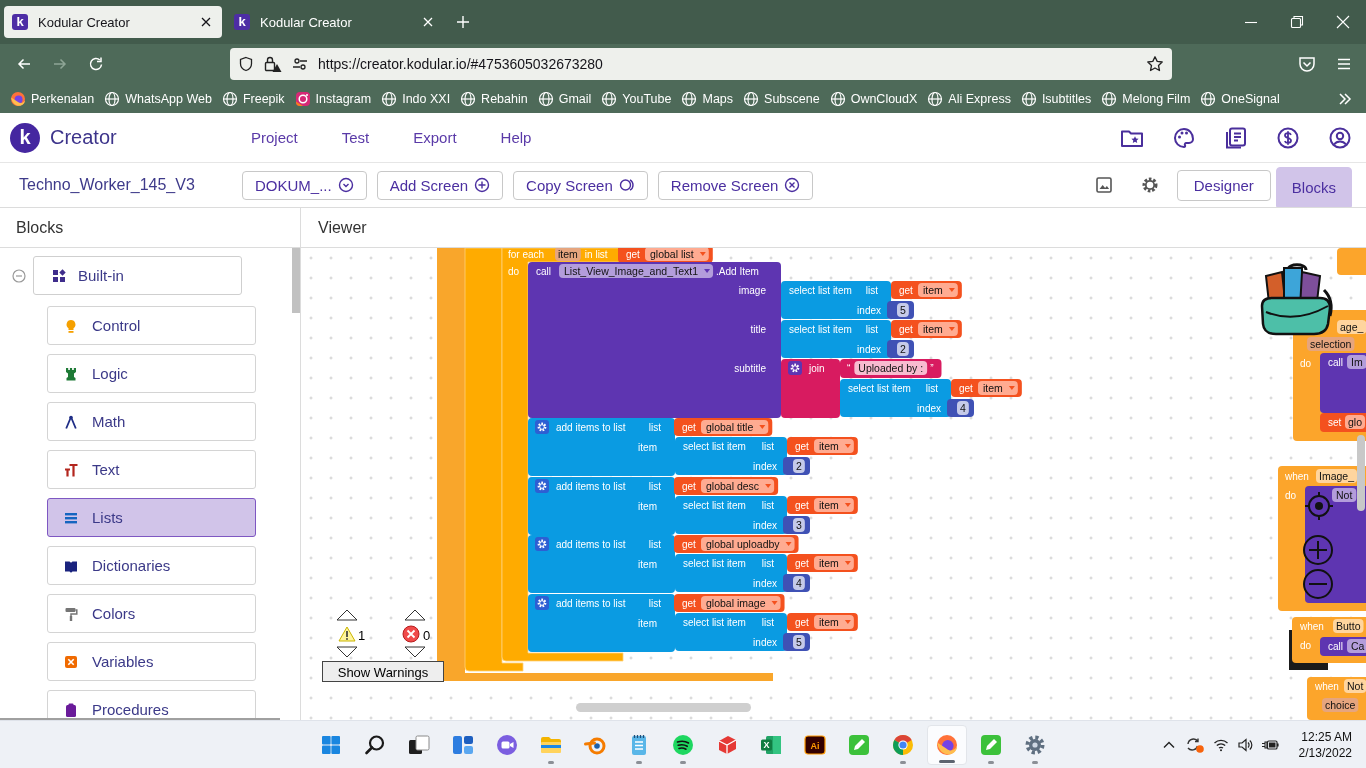 The image size is (1366, 768). I want to click on document-list-icon, so click(1236, 137).